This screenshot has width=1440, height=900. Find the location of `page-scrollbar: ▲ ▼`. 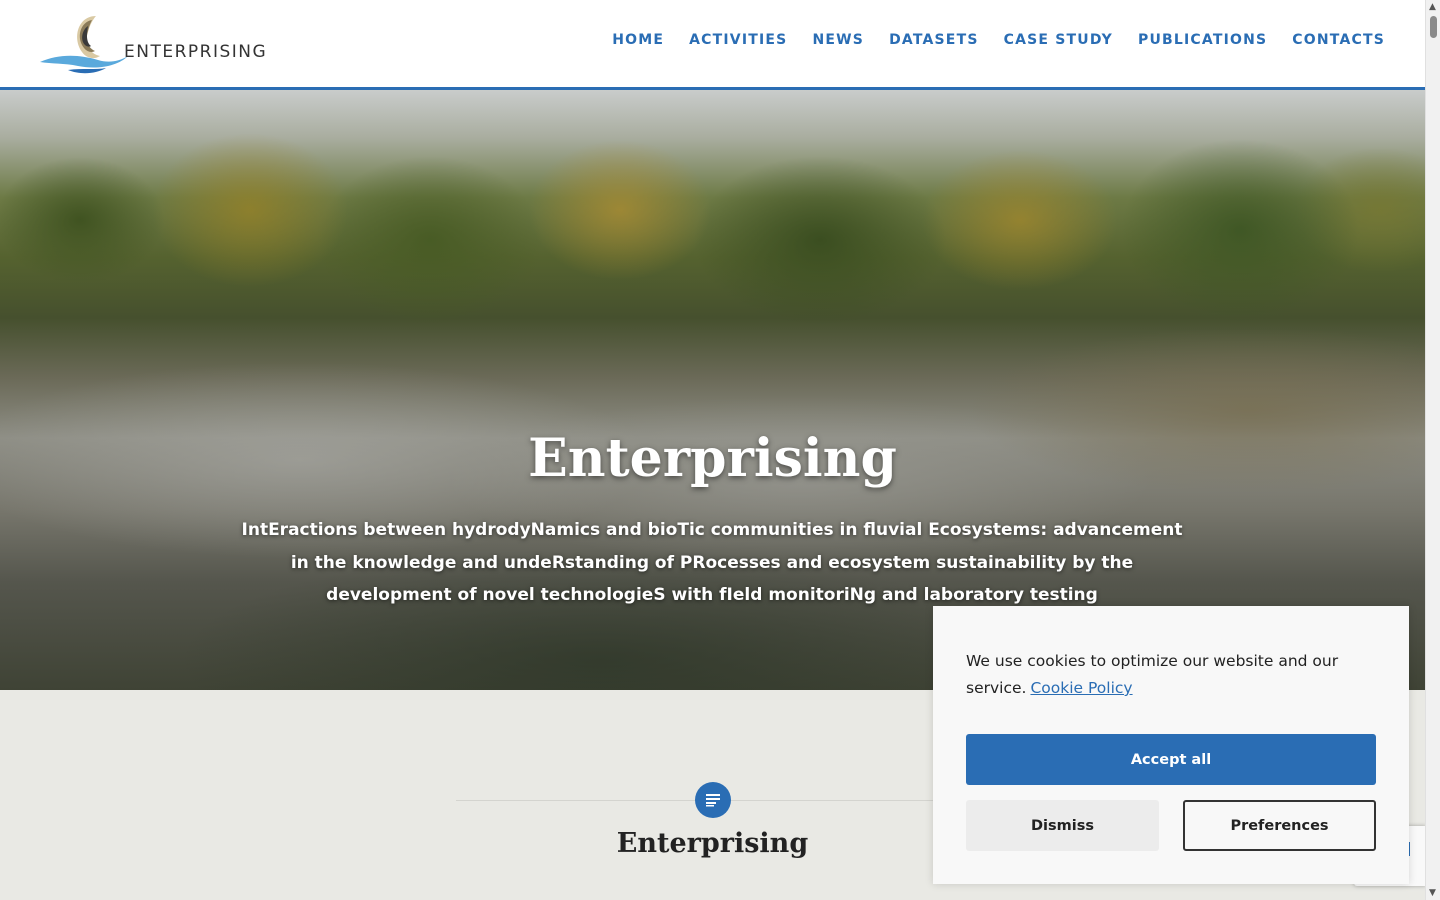

page-scrollbar: ▲ ▼ is located at coordinates (1432, 450).